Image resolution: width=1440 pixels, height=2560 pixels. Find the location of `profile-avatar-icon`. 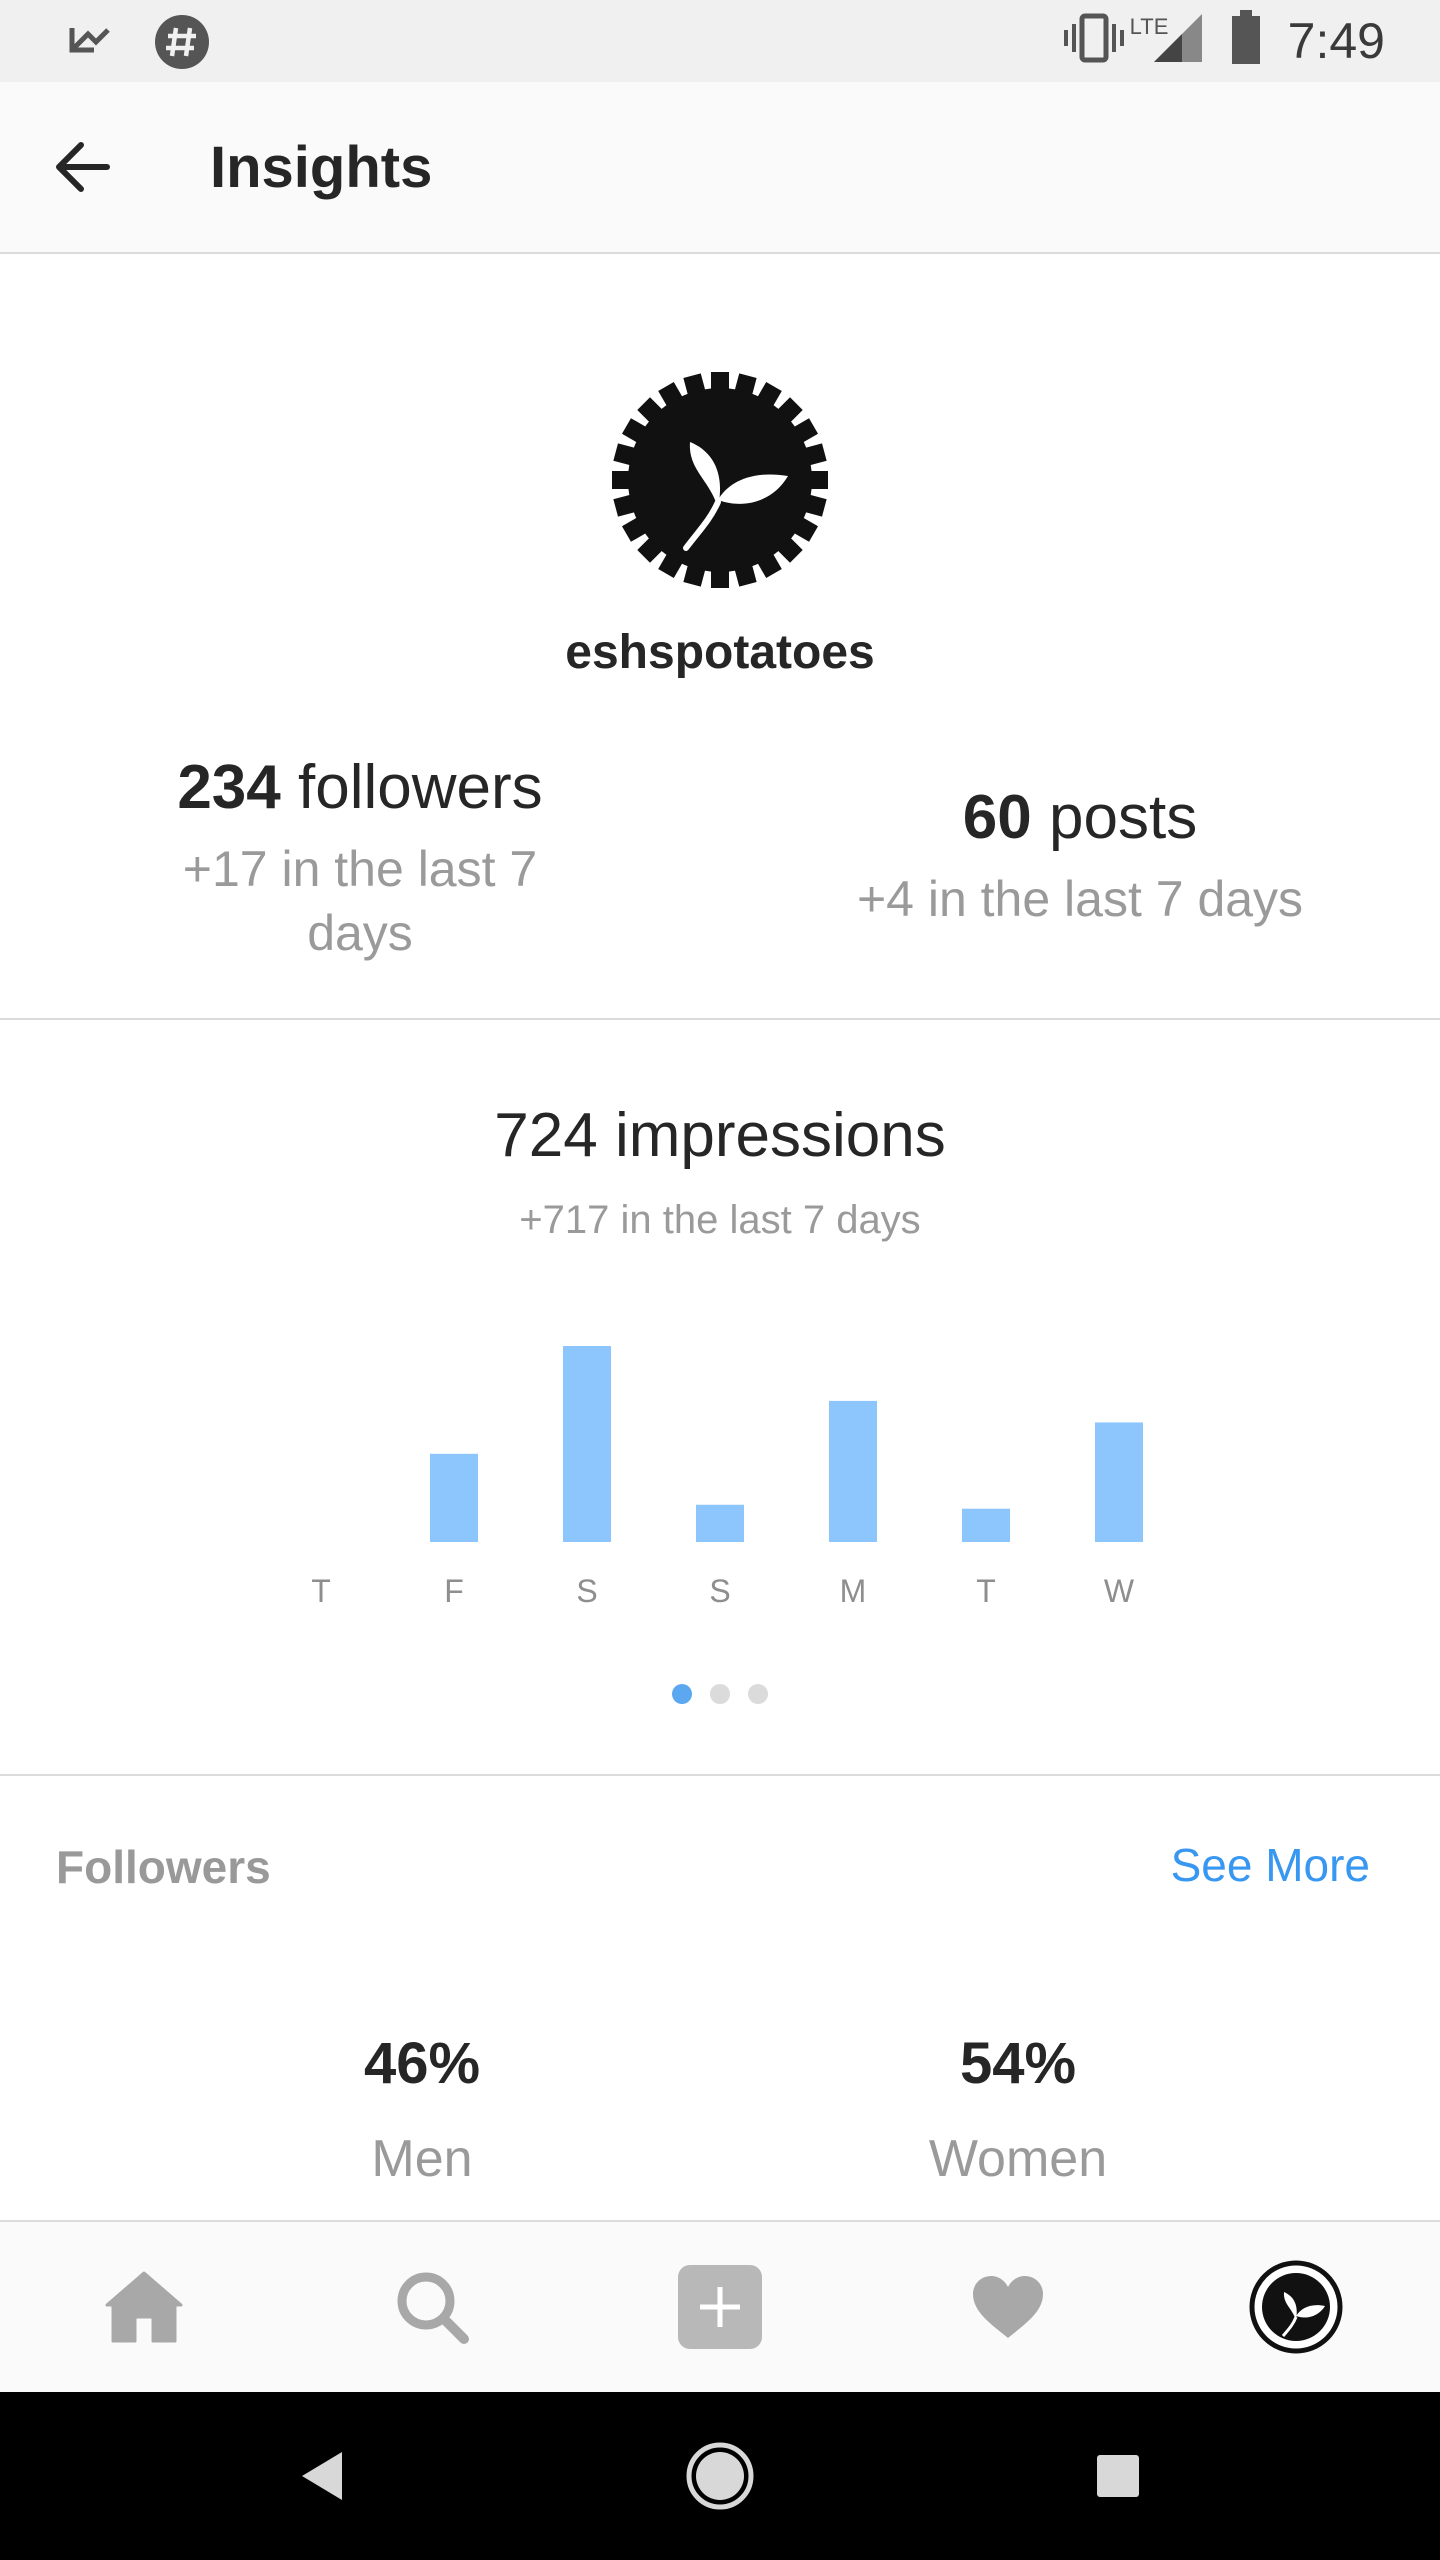

profile-avatar-icon is located at coordinates (1296, 2307).